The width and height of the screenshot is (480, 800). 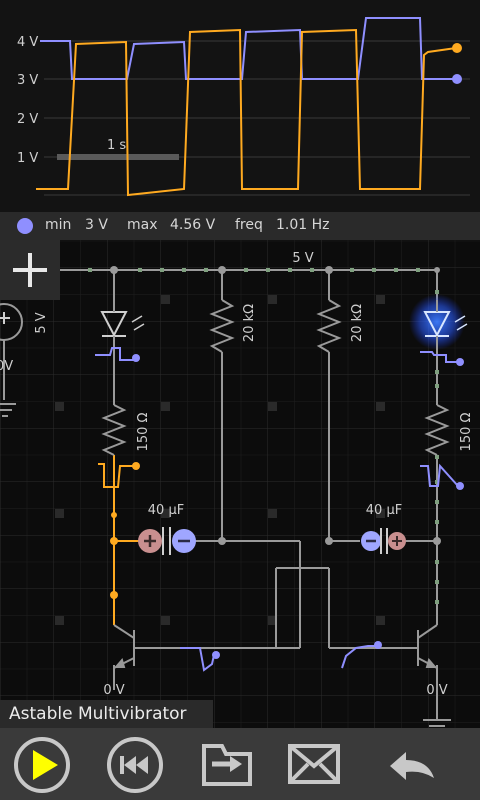 I want to click on scope-readout: min 3 V max 4.56 V freq 1.01 Hz, so click(x=240, y=226).